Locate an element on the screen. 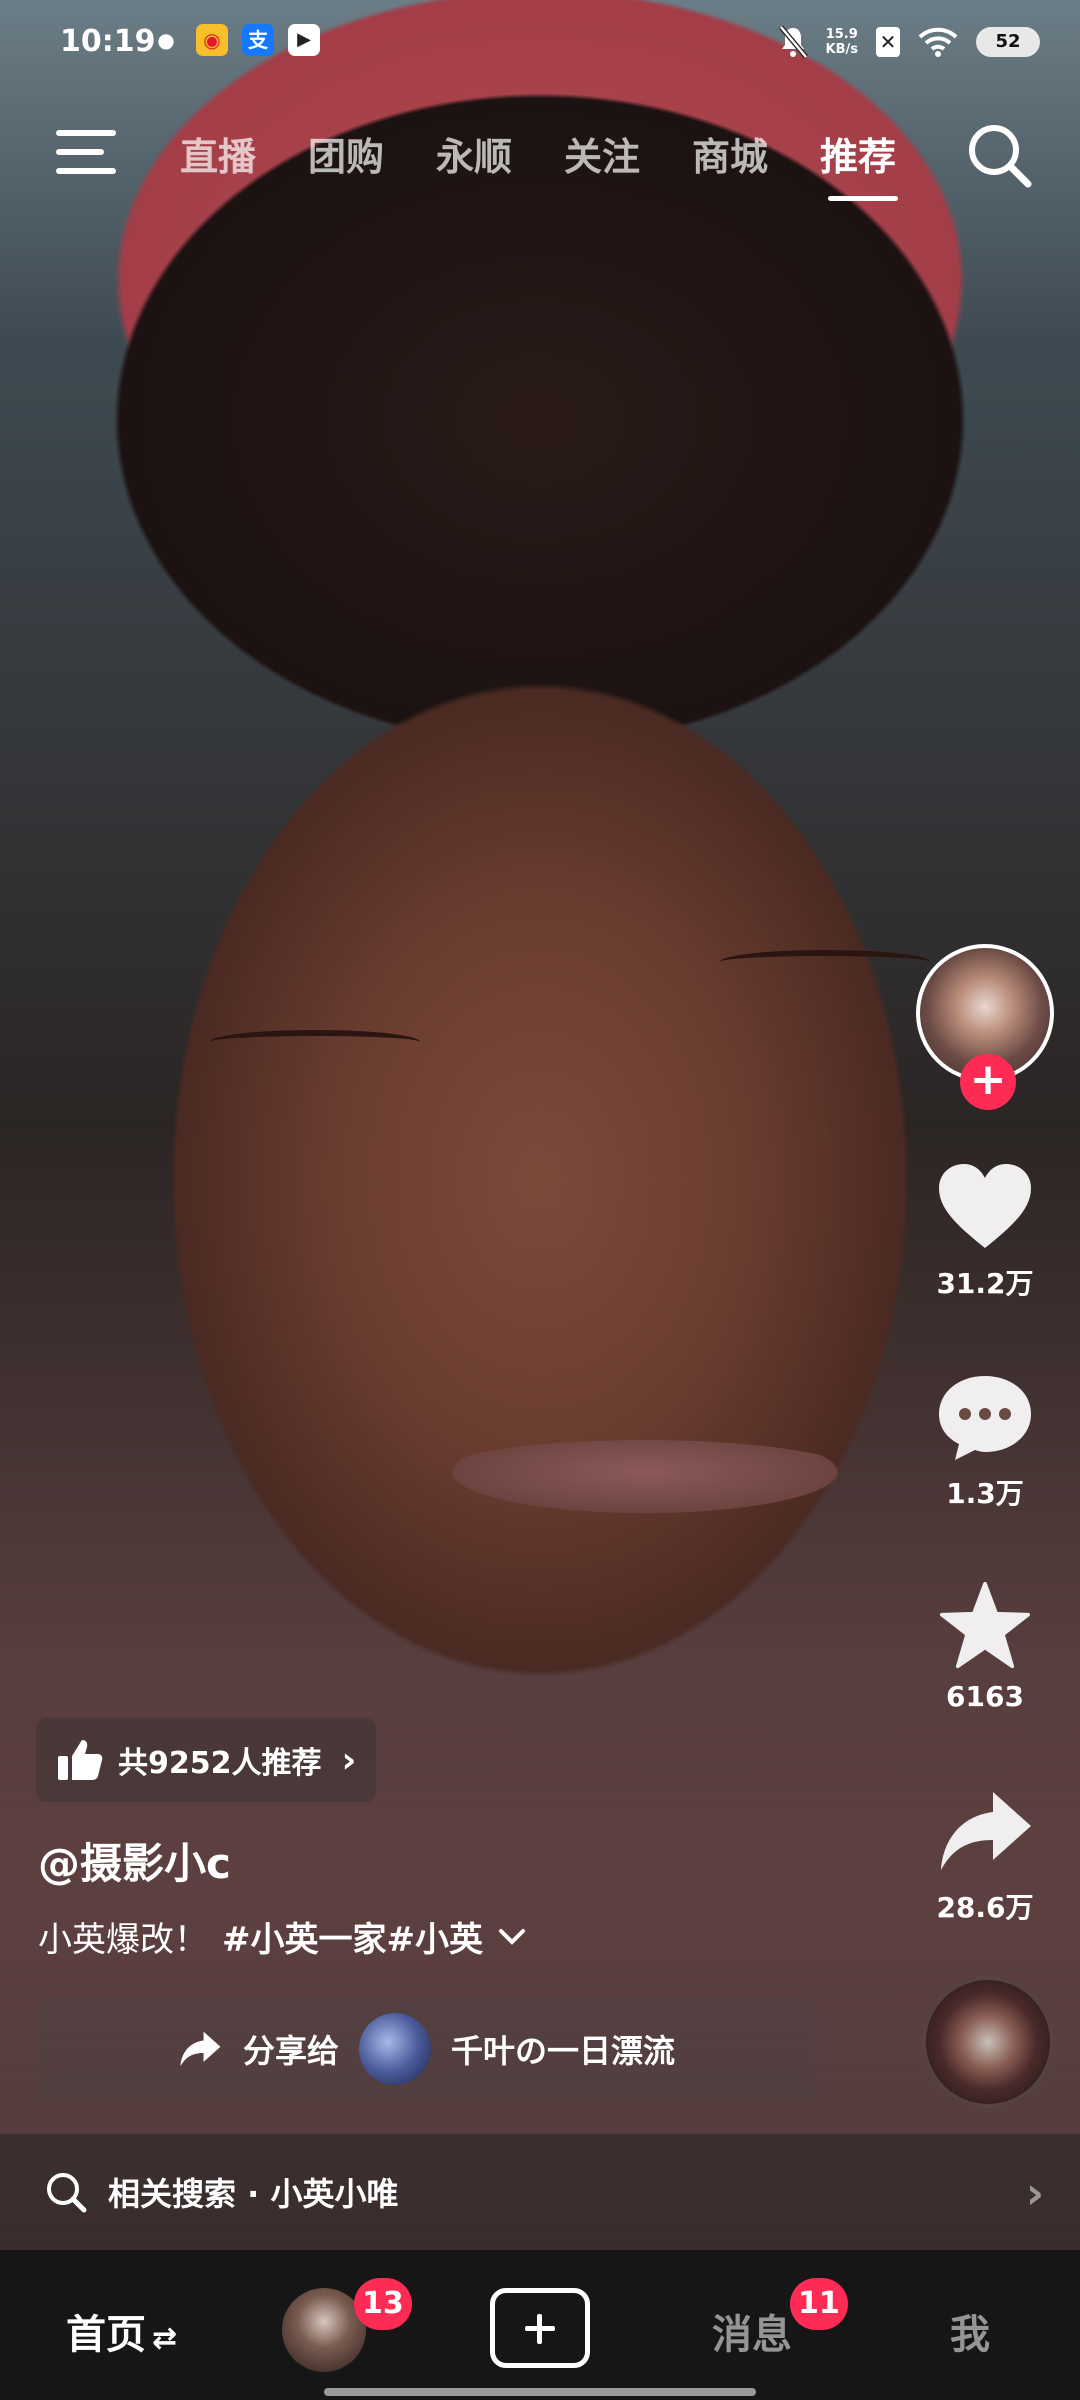 This screenshot has width=1080, height=2400. share-to-friend-bar: 分享给 千叶の一日漂流 is located at coordinates (426, 2049).